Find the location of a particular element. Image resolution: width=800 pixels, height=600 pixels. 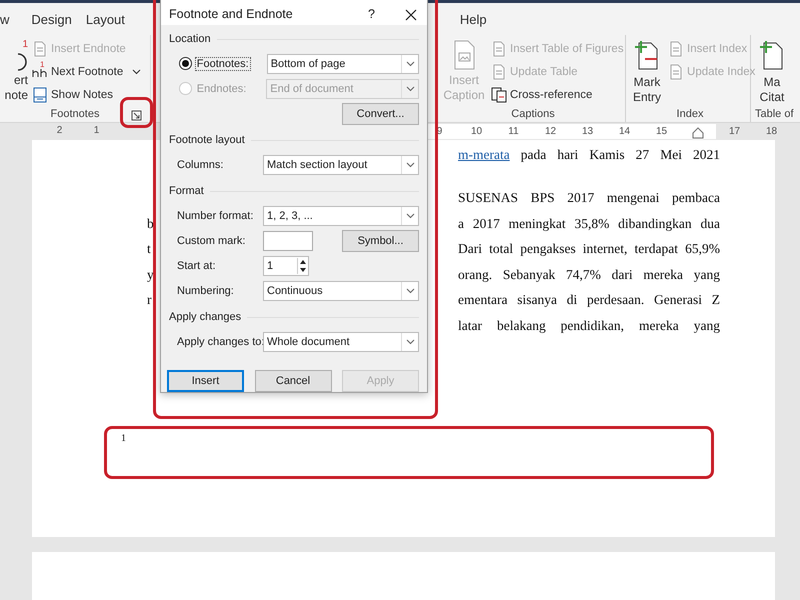

ribbon-large-button: Ma Citat is located at coordinates (772, 72).